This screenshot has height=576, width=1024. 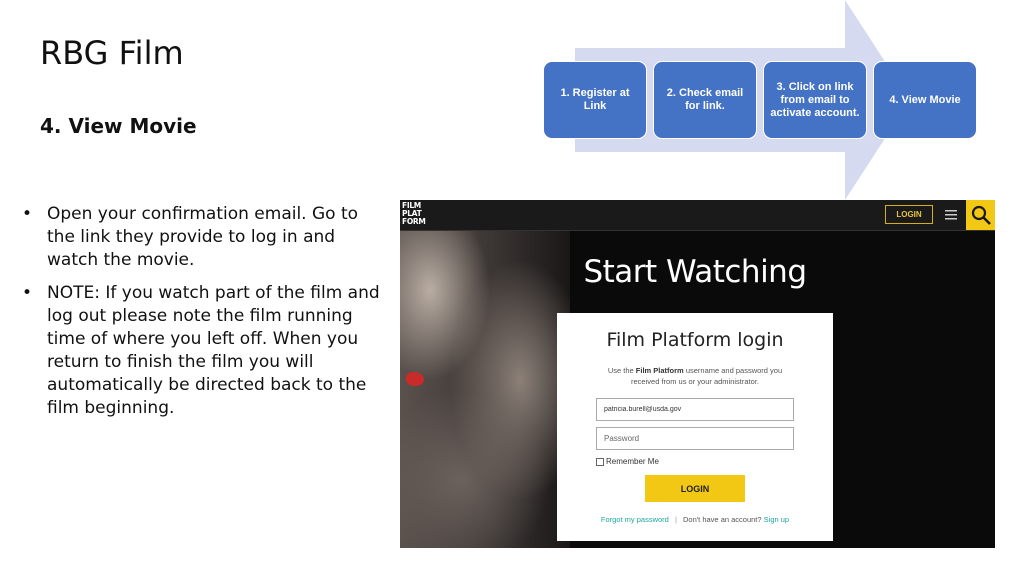 I want to click on login-button: LOGIN, so click(x=695, y=488).